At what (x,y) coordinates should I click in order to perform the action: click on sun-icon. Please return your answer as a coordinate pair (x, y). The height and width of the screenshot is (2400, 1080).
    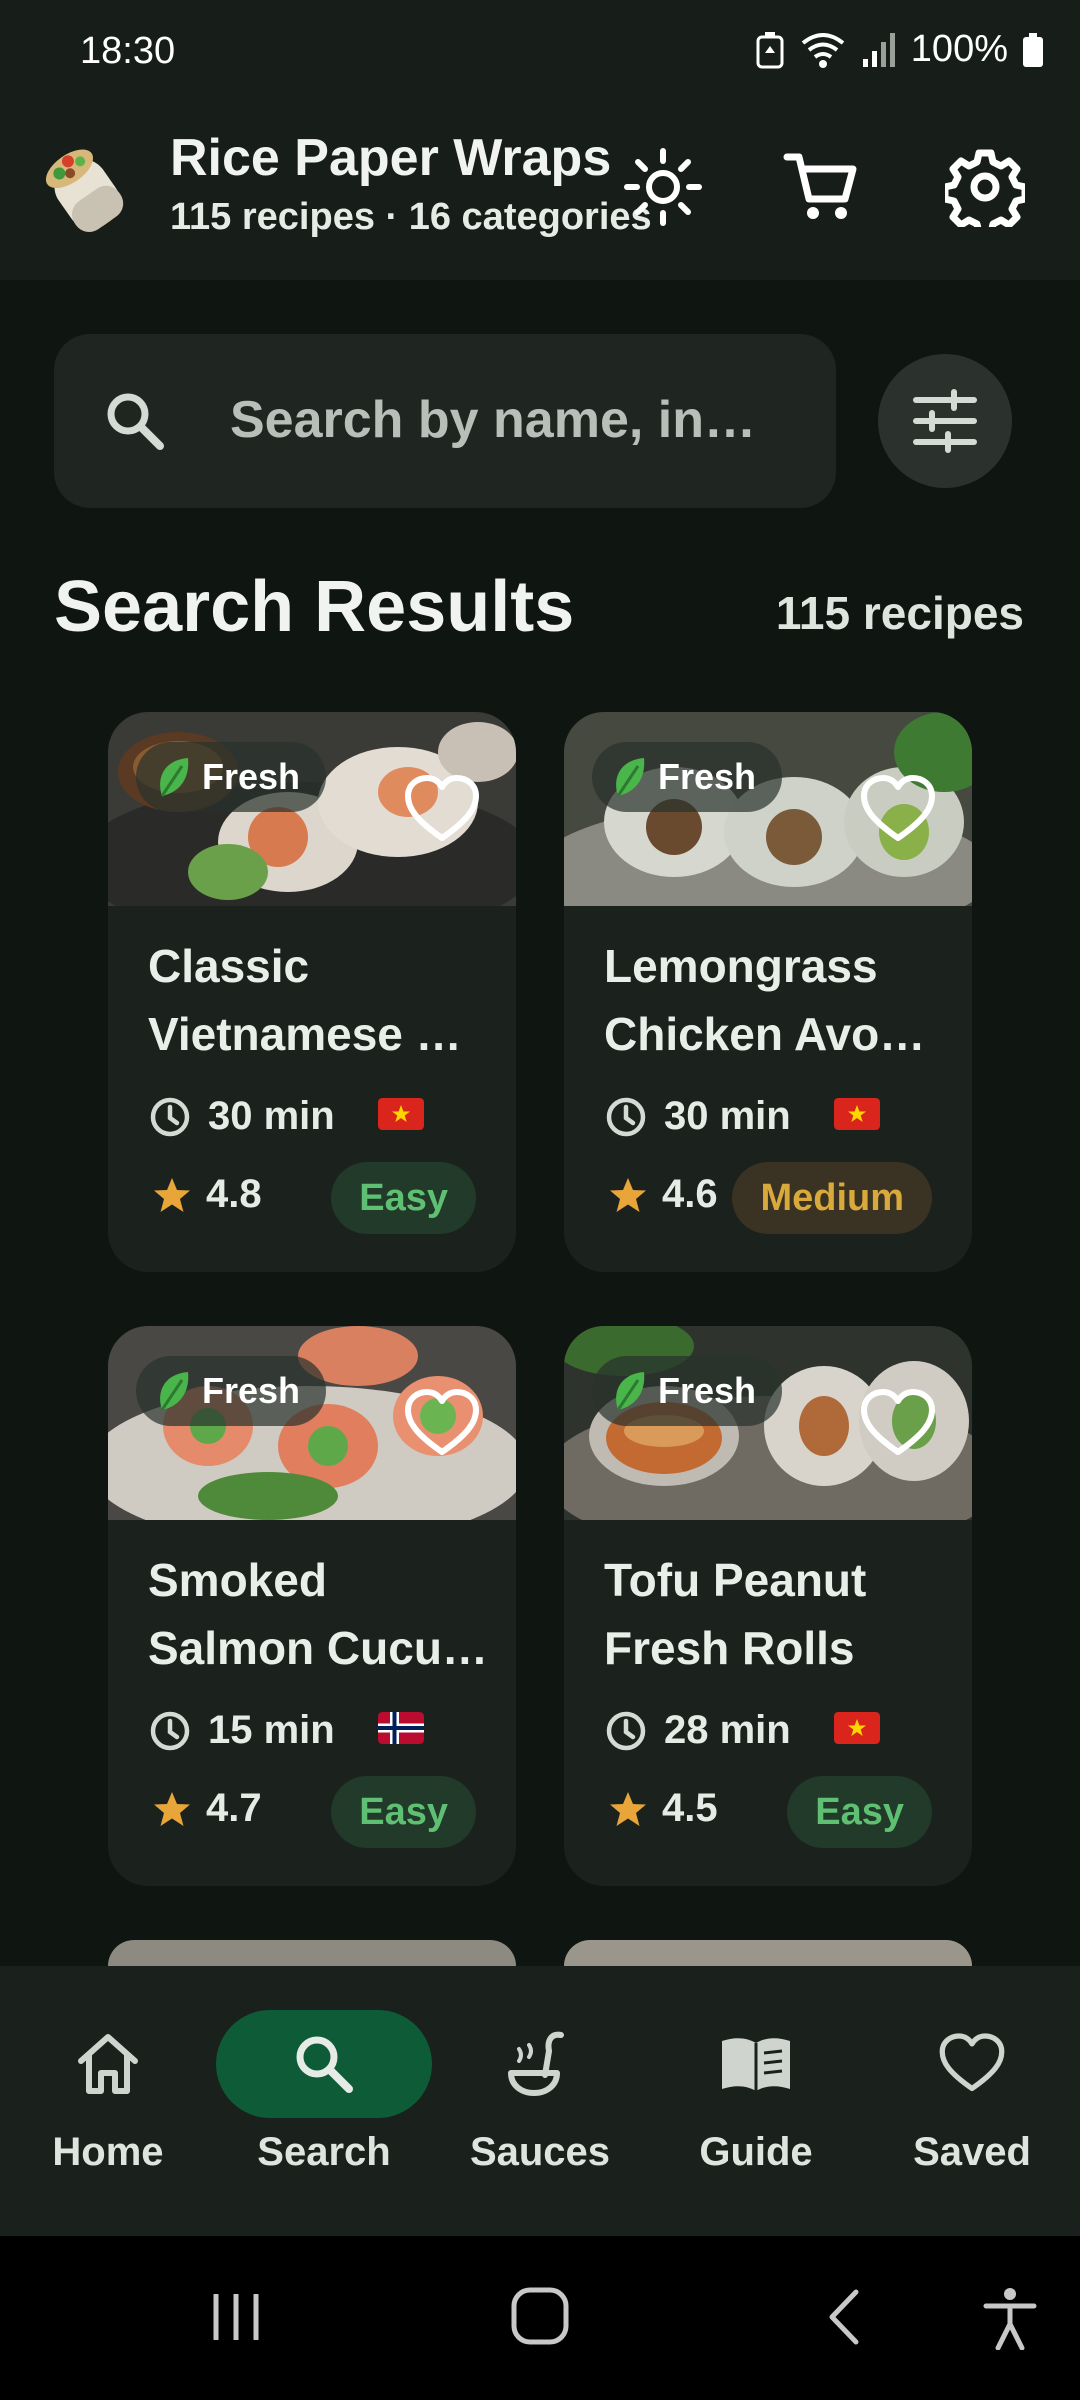
    Looking at the image, I should click on (663, 187).